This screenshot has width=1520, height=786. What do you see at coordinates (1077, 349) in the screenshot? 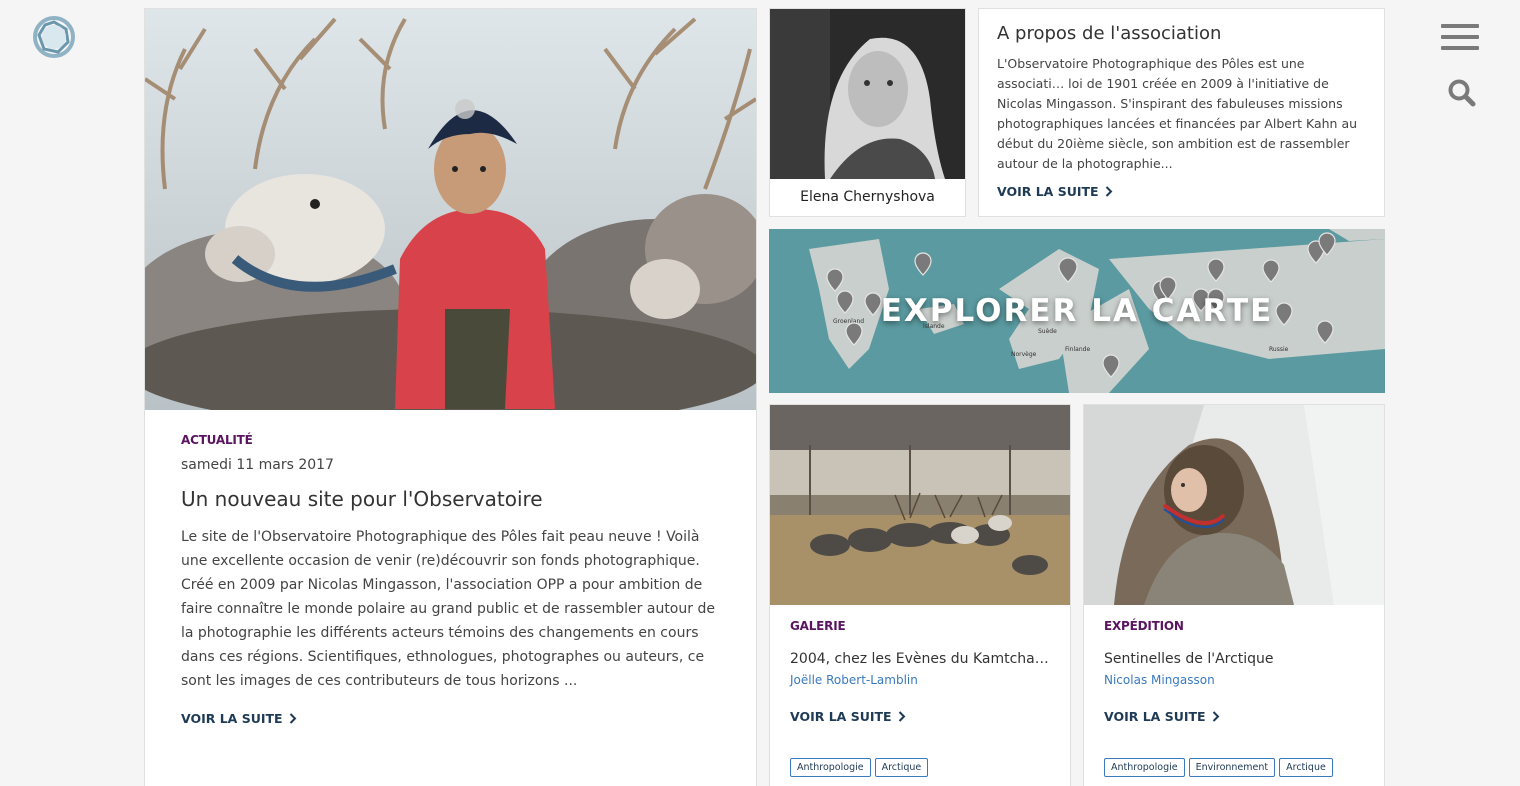
I see `map-place-label: Finlande` at bounding box center [1077, 349].